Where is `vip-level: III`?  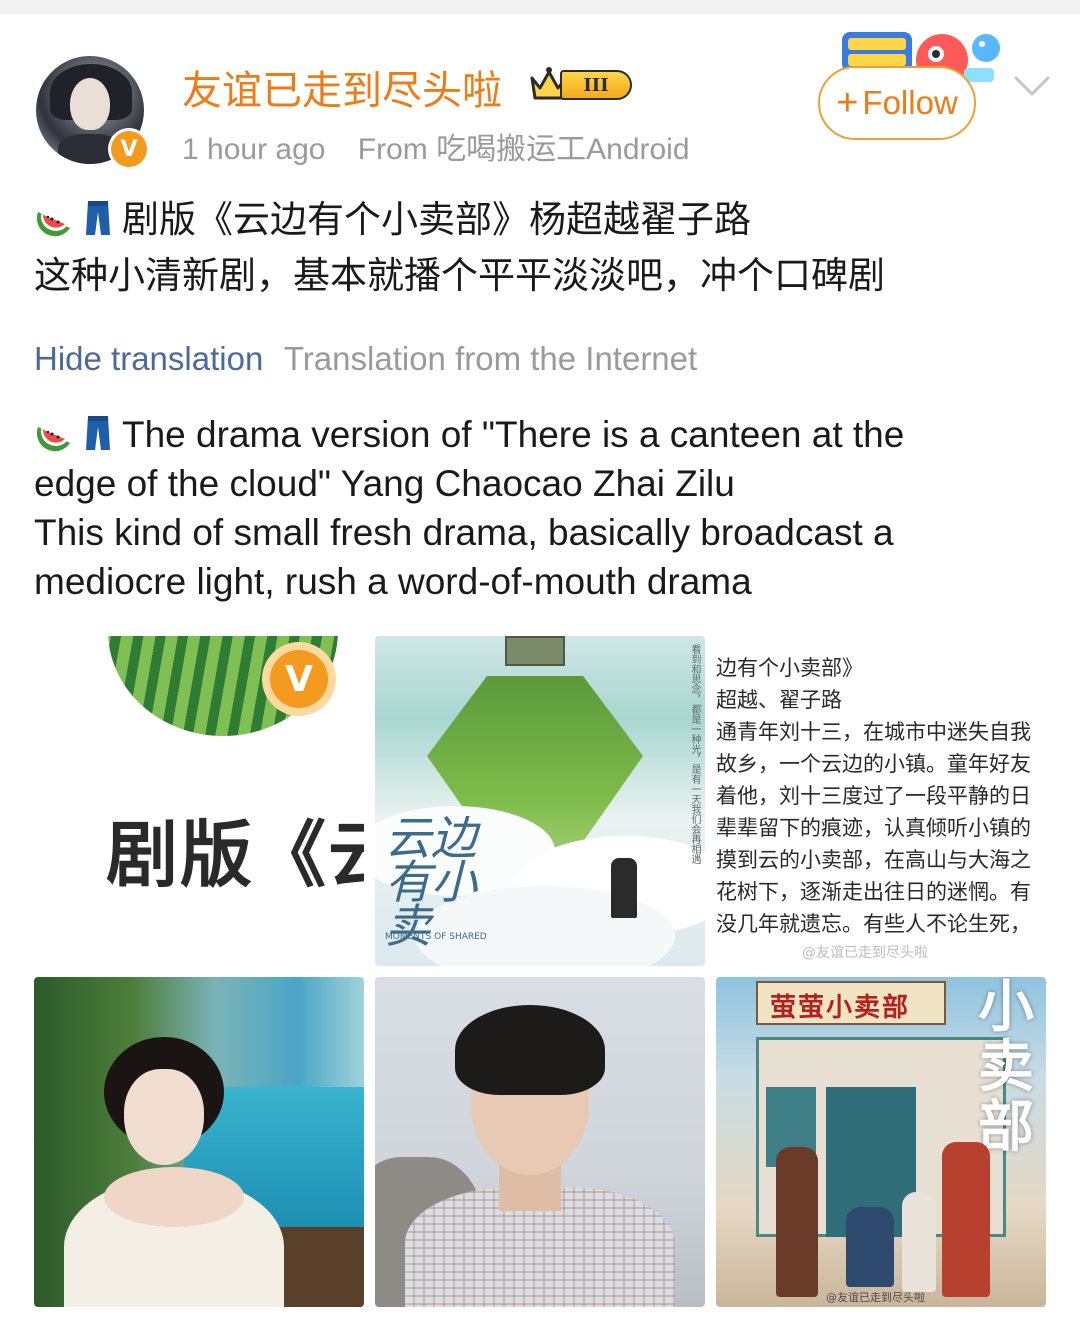 vip-level: III is located at coordinates (596, 85).